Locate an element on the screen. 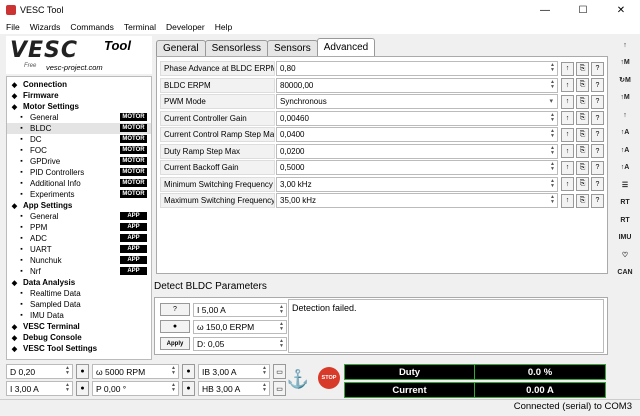  sidebar-item-motor-settings: ◆ Motor Settings is located at coordinates (79, 106).